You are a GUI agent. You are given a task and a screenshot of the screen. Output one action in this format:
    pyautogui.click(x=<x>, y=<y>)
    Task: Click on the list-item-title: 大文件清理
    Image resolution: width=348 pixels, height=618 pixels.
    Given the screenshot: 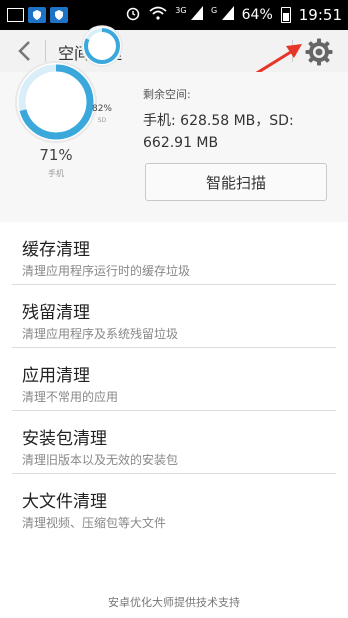 What is the action you would take?
    pyautogui.click(x=64, y=502)
    